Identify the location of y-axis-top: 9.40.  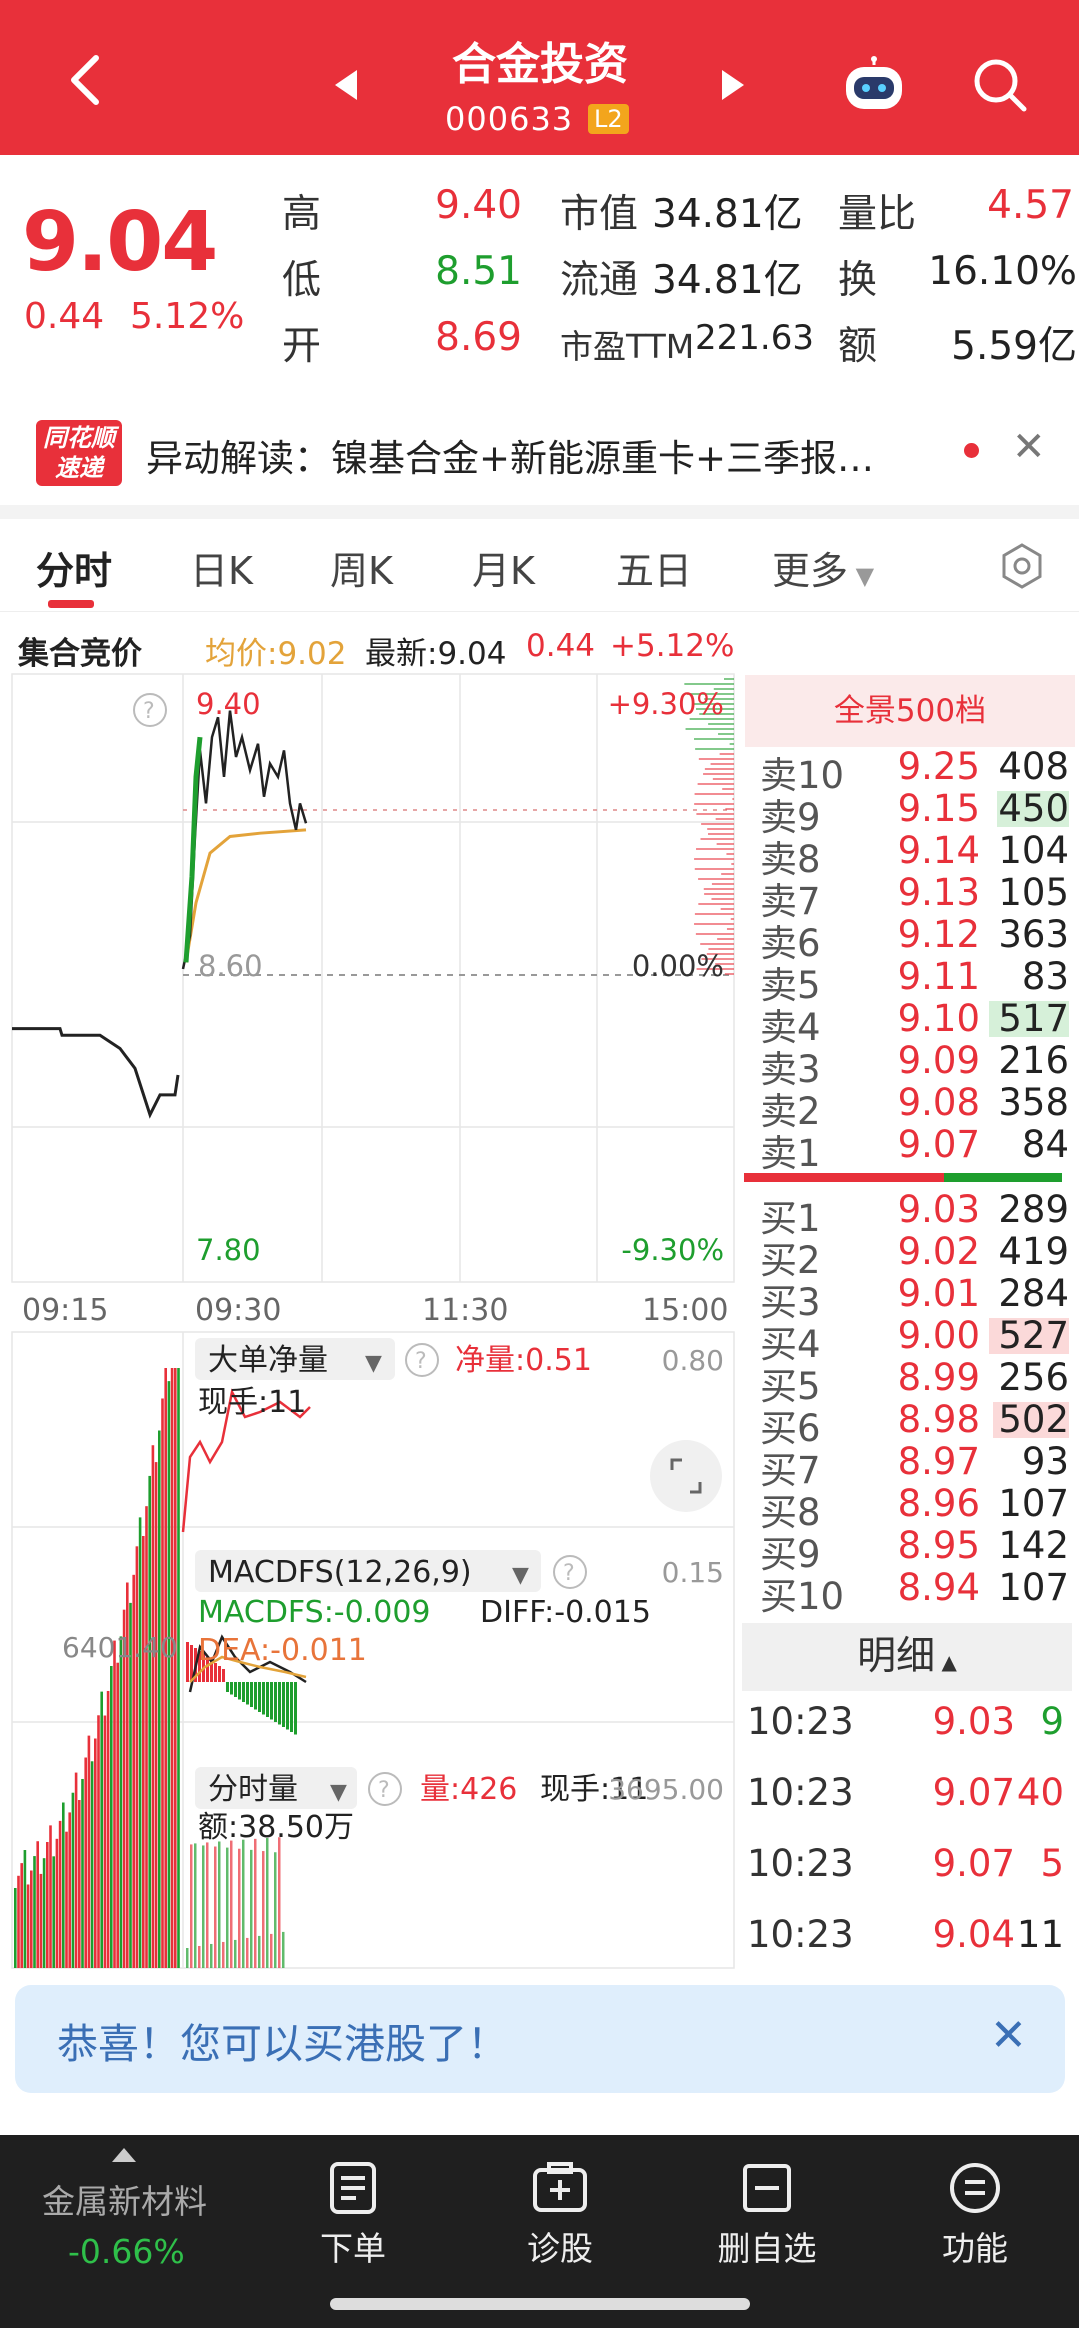
(228, 704).